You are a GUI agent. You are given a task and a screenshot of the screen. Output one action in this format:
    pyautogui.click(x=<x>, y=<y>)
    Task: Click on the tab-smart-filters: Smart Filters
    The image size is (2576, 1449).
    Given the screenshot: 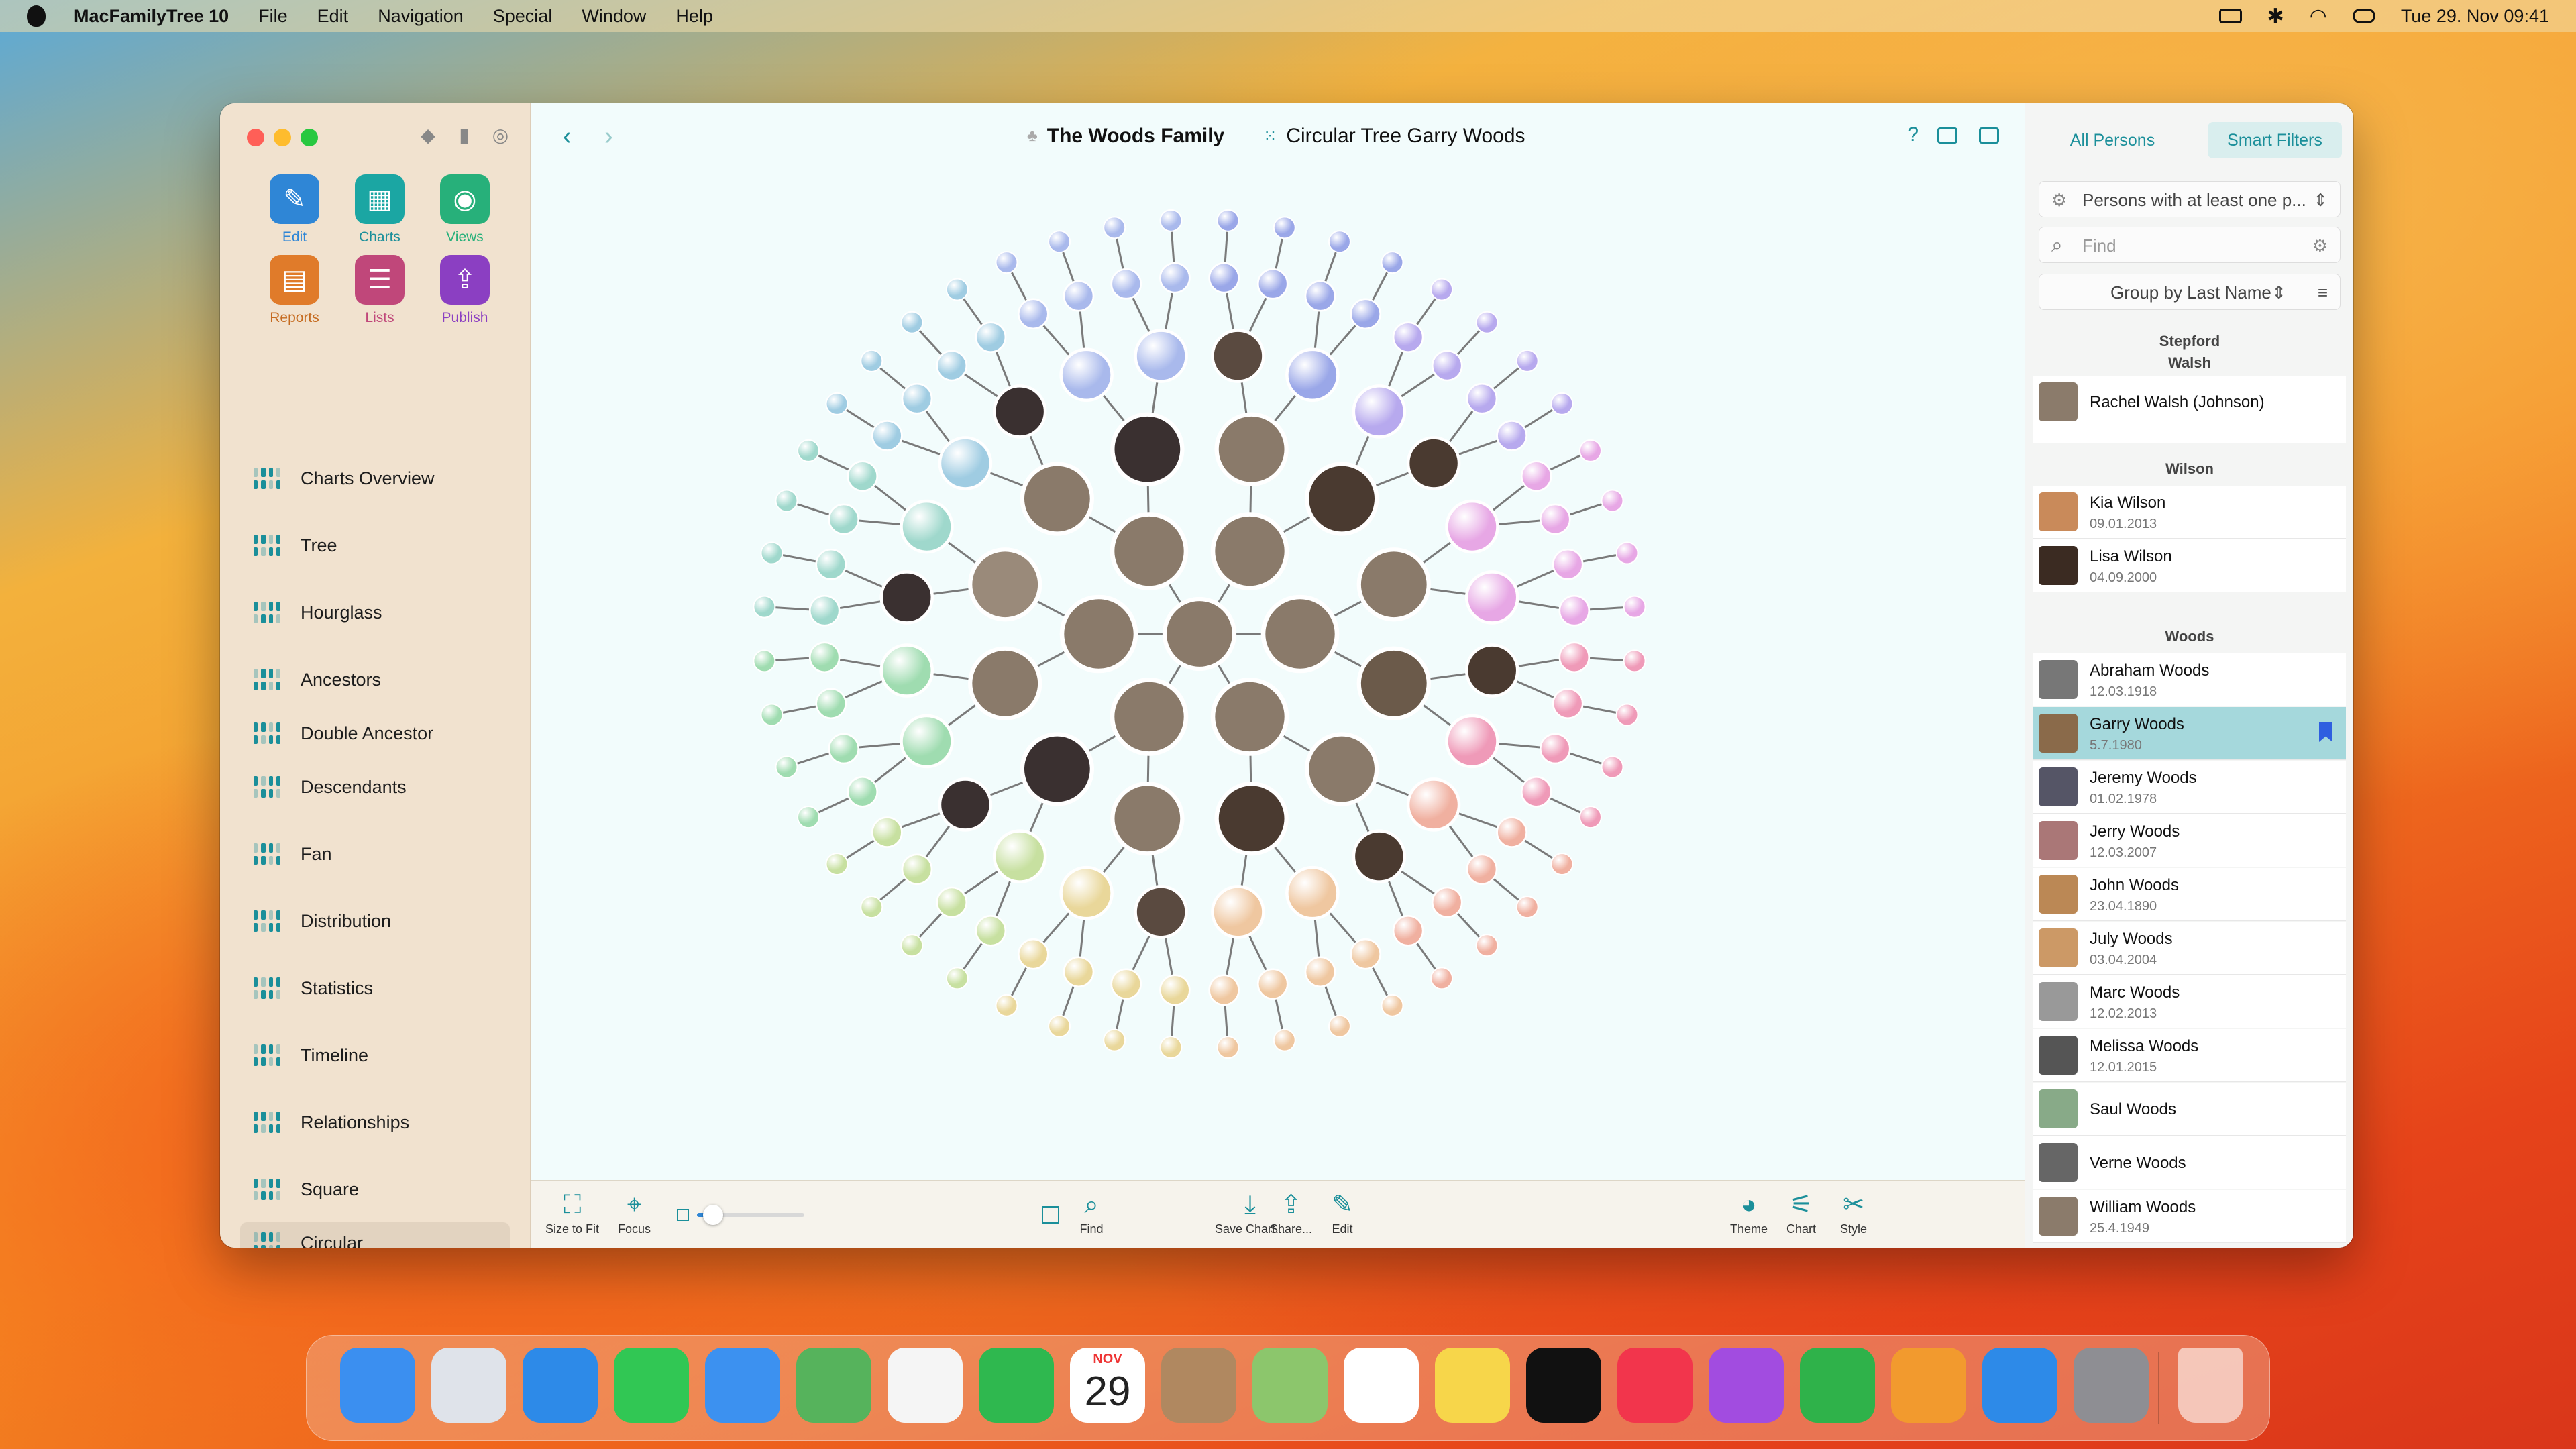 What is the action you would take?
    pyautogui.click(x=2275, y=140)
    